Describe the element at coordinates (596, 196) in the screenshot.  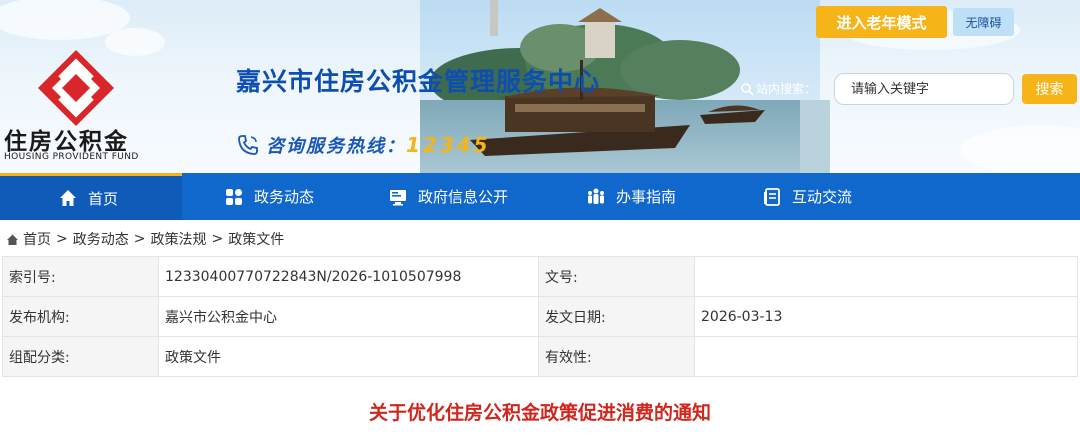
I see `people-icon` at that location.